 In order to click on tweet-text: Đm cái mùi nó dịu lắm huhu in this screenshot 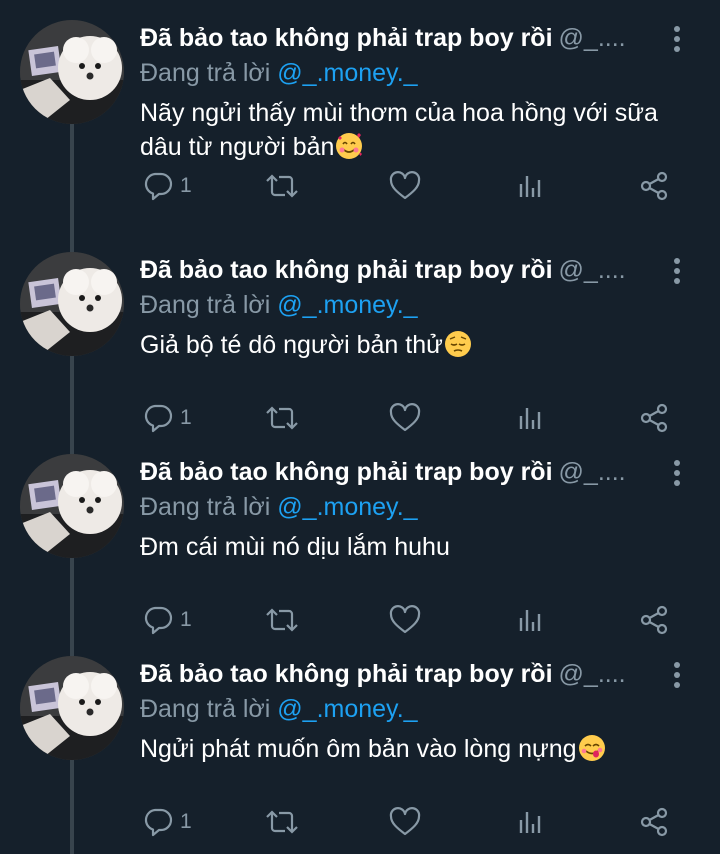, I will do `click(410, 547)`.